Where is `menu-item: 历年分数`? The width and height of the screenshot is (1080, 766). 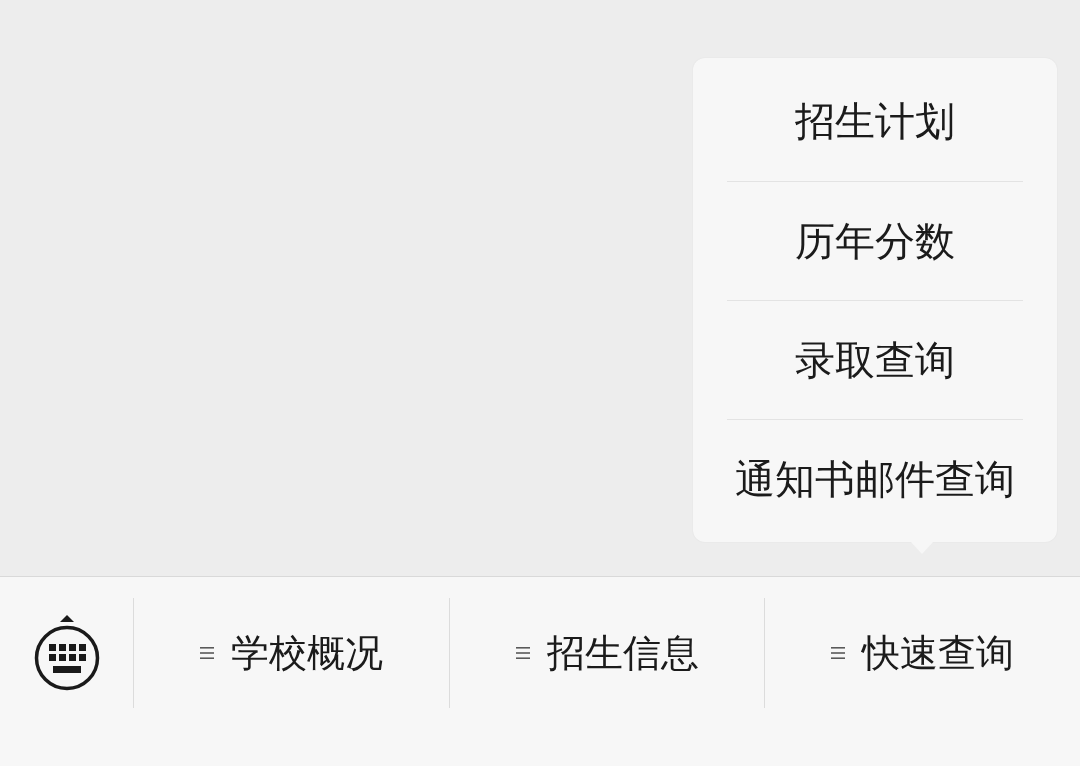 menu-item: 历年分数 is located at coordinates (875, 240).